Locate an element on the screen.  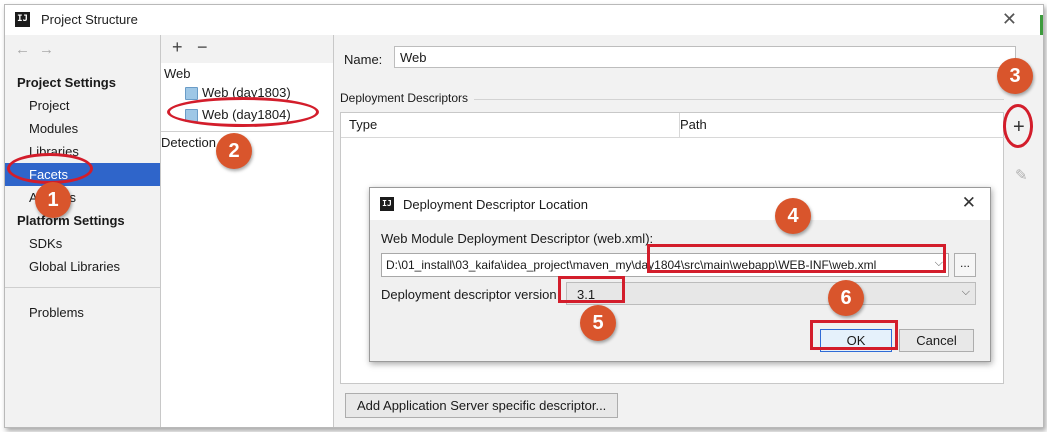
edit-descriptor-icon: ✎ is located at coordinates (1021, 175).